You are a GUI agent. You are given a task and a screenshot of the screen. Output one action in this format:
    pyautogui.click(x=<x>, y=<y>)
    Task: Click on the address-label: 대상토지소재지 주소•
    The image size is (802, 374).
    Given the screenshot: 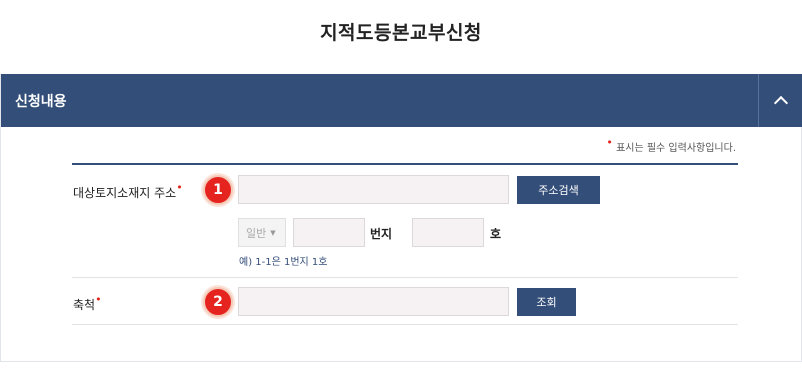 What is the action you would take?
    pyautogui.click(x=128, y=191)
    